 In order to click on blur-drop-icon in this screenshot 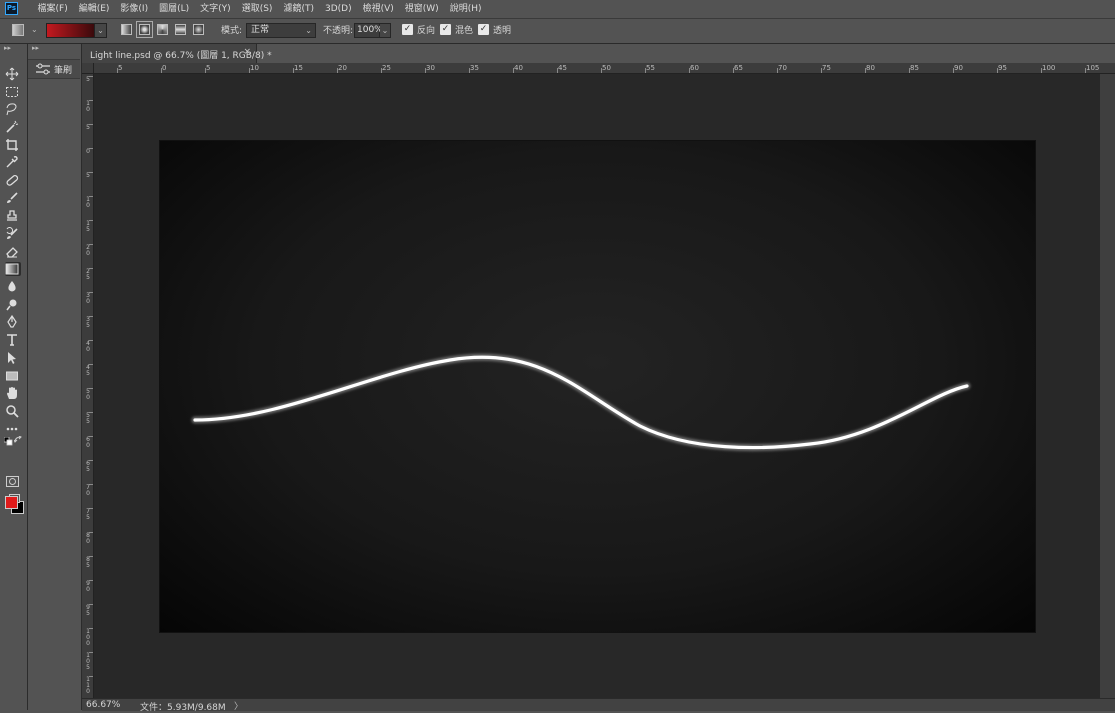, I will do `click(12, 286)`.